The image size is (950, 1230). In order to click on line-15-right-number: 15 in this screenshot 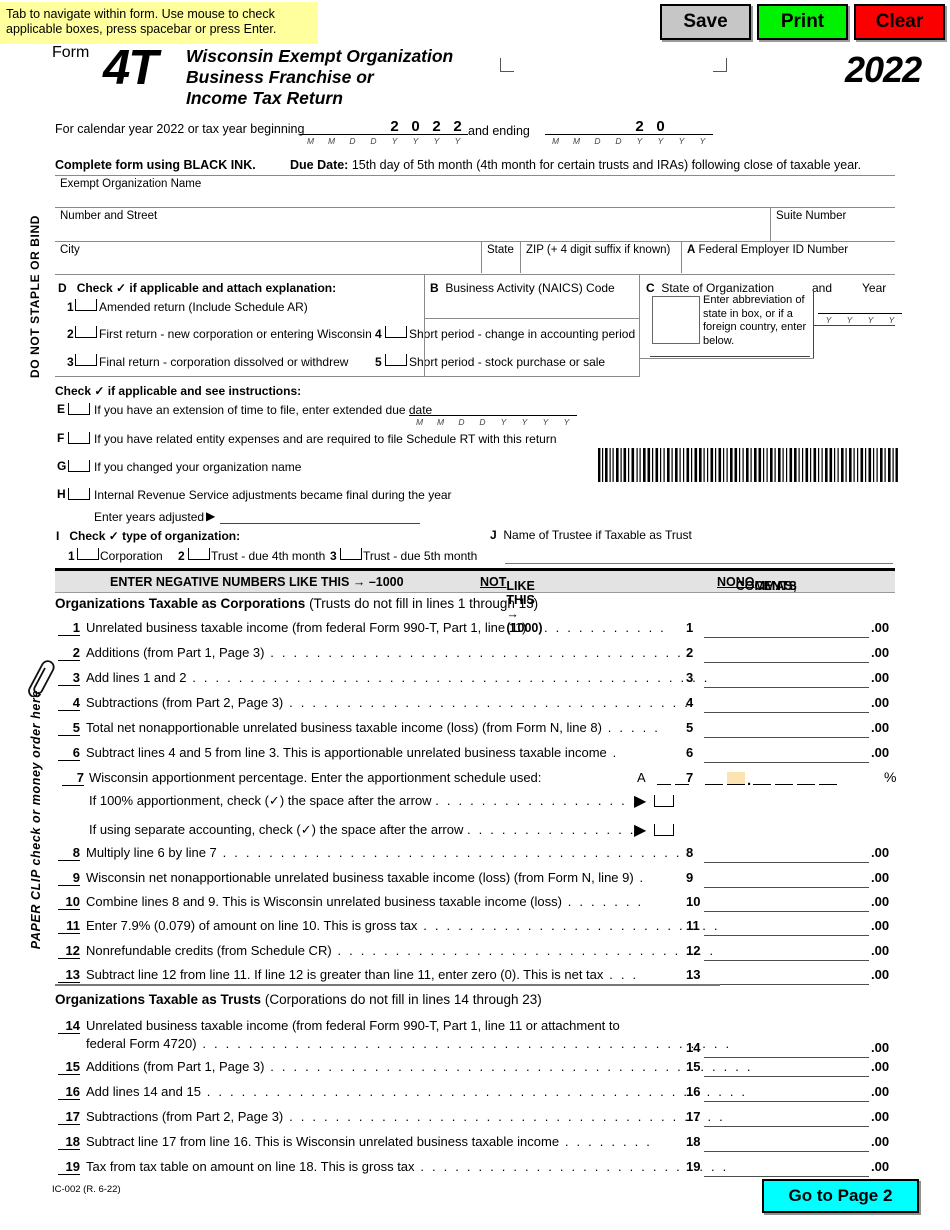, I will do `click(693, 1066)`.